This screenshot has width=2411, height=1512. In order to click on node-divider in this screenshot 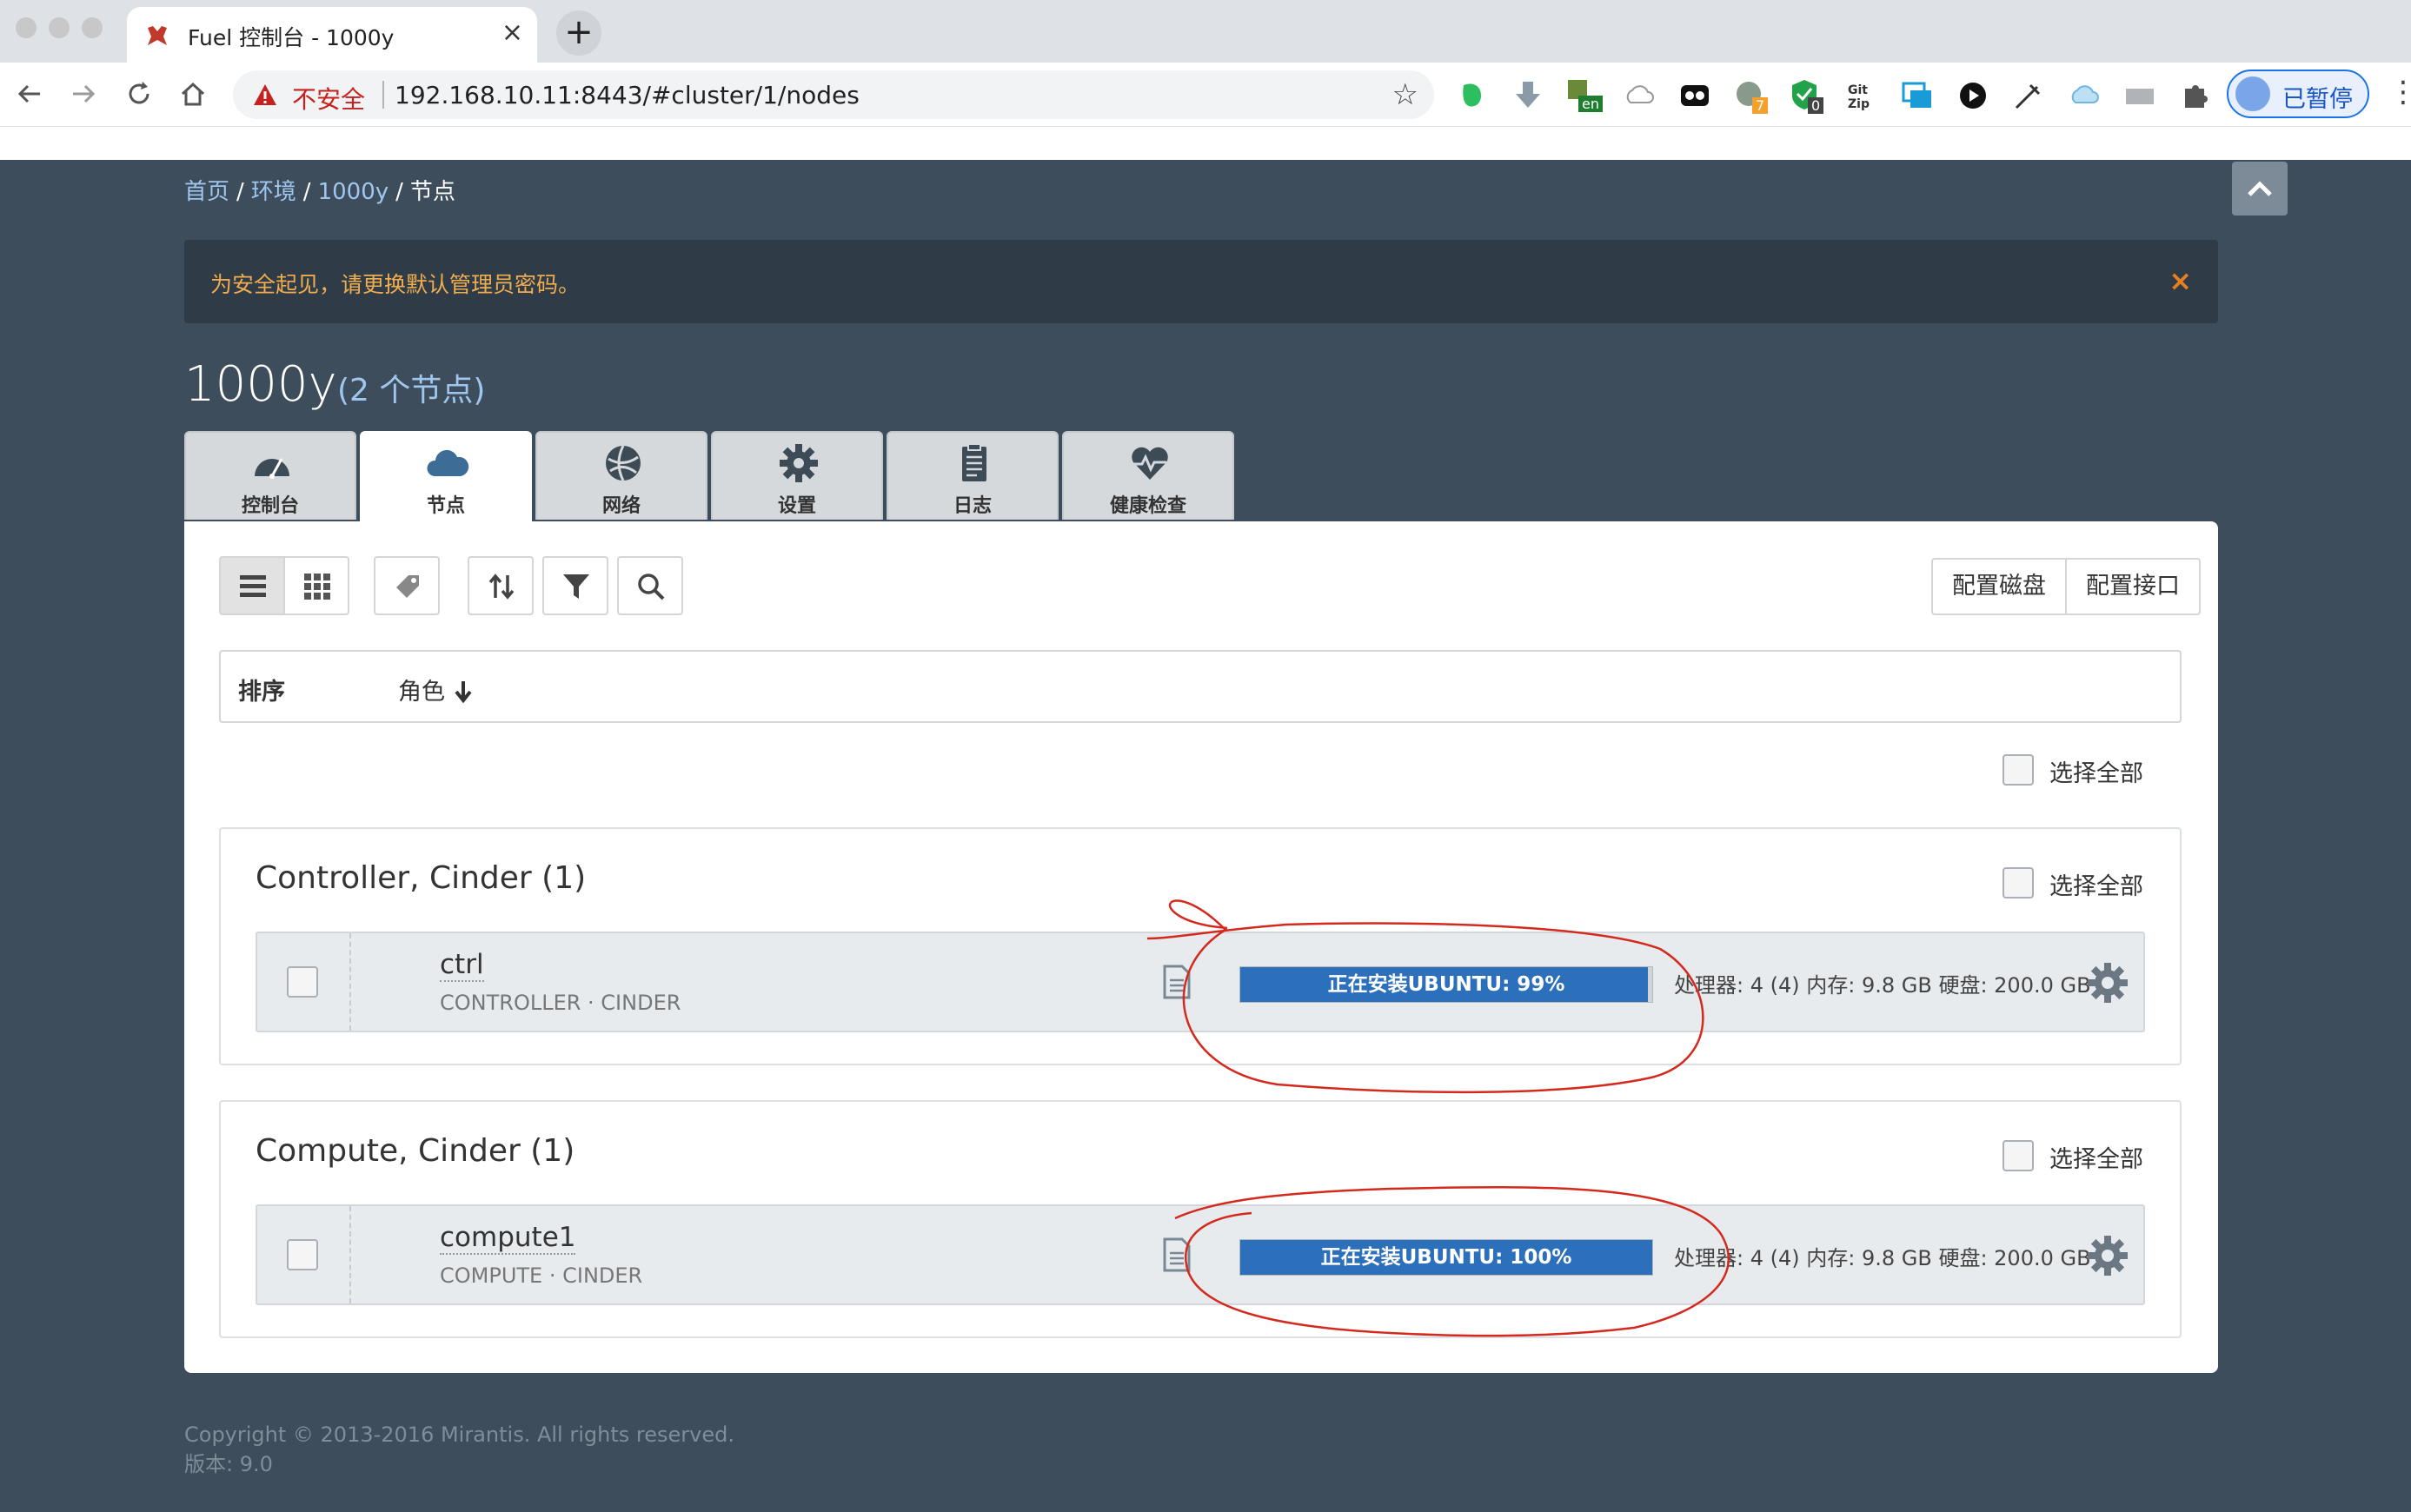, I will do `click(350, 1254)`.